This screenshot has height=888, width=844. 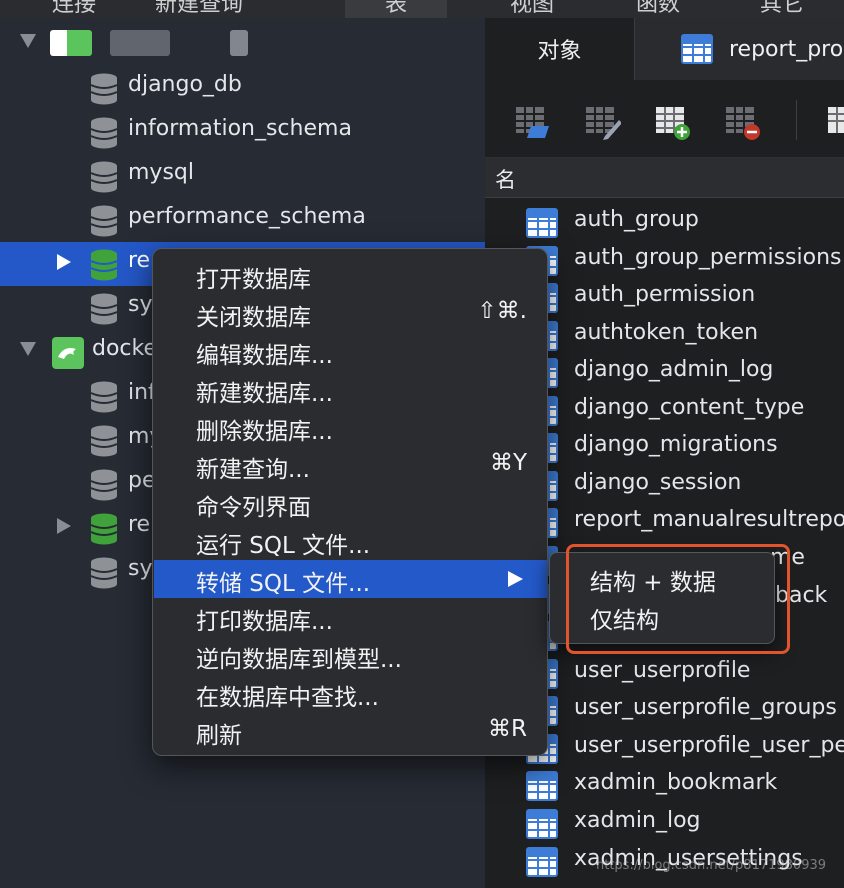 What do you see at coordinates (709, 745) in the screenshot?
I see `table-name: user_userprofile_user_pe` at bounding box center [709, 745].